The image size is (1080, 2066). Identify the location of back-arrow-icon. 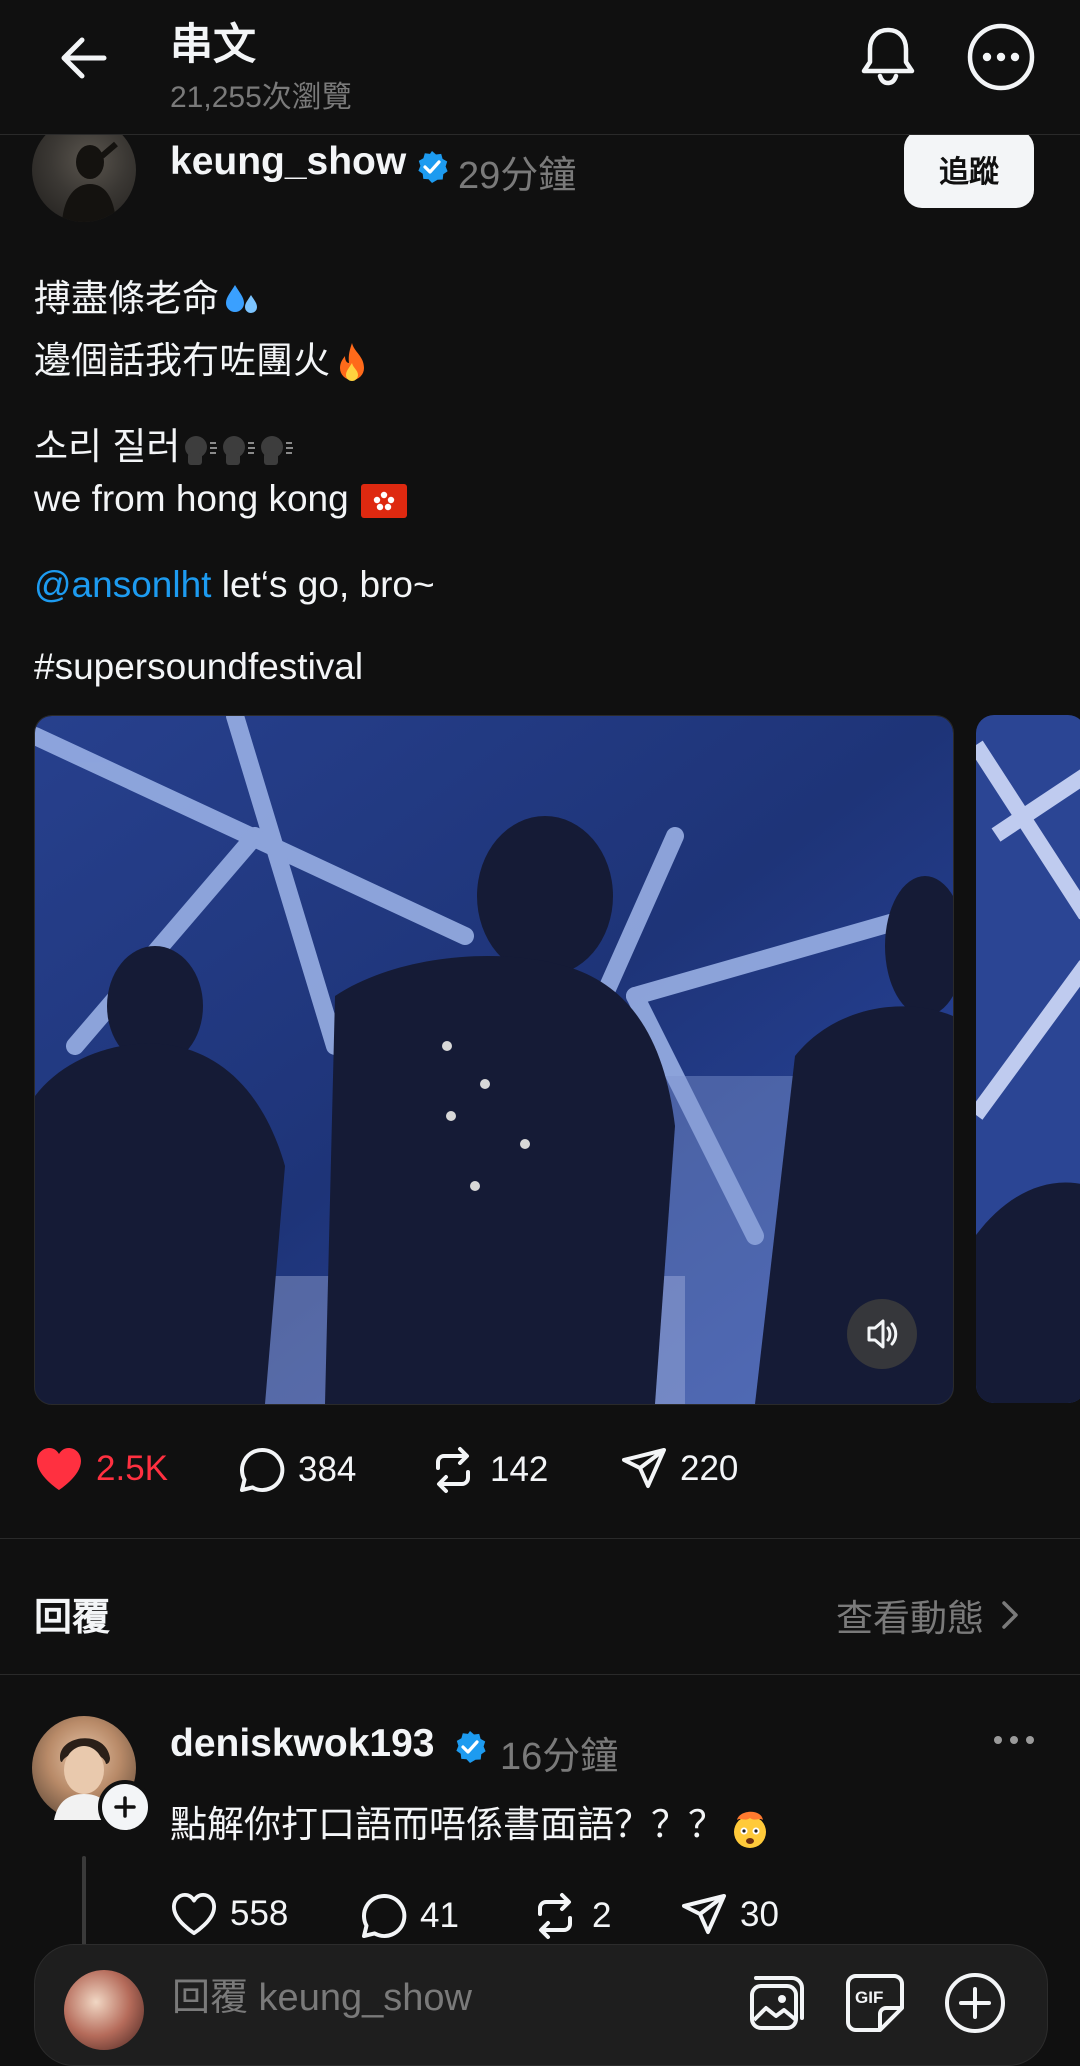
(84, 58).